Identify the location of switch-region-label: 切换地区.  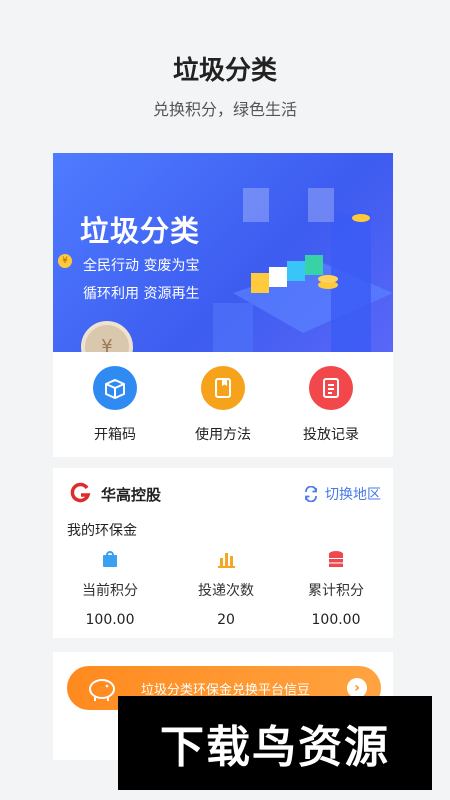
(353, 495).